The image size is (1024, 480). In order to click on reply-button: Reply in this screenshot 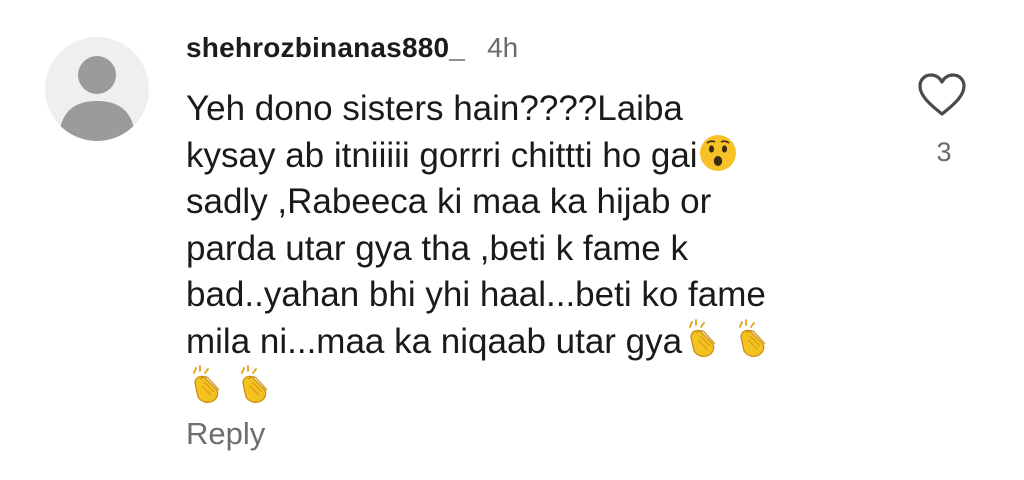, I will do `click(225, 434)`.